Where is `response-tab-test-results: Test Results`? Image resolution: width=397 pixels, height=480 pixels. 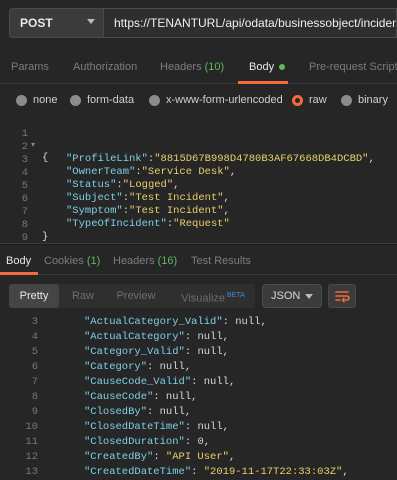
response-tab-test-results: Test Results is located at coordinates (221, 261).